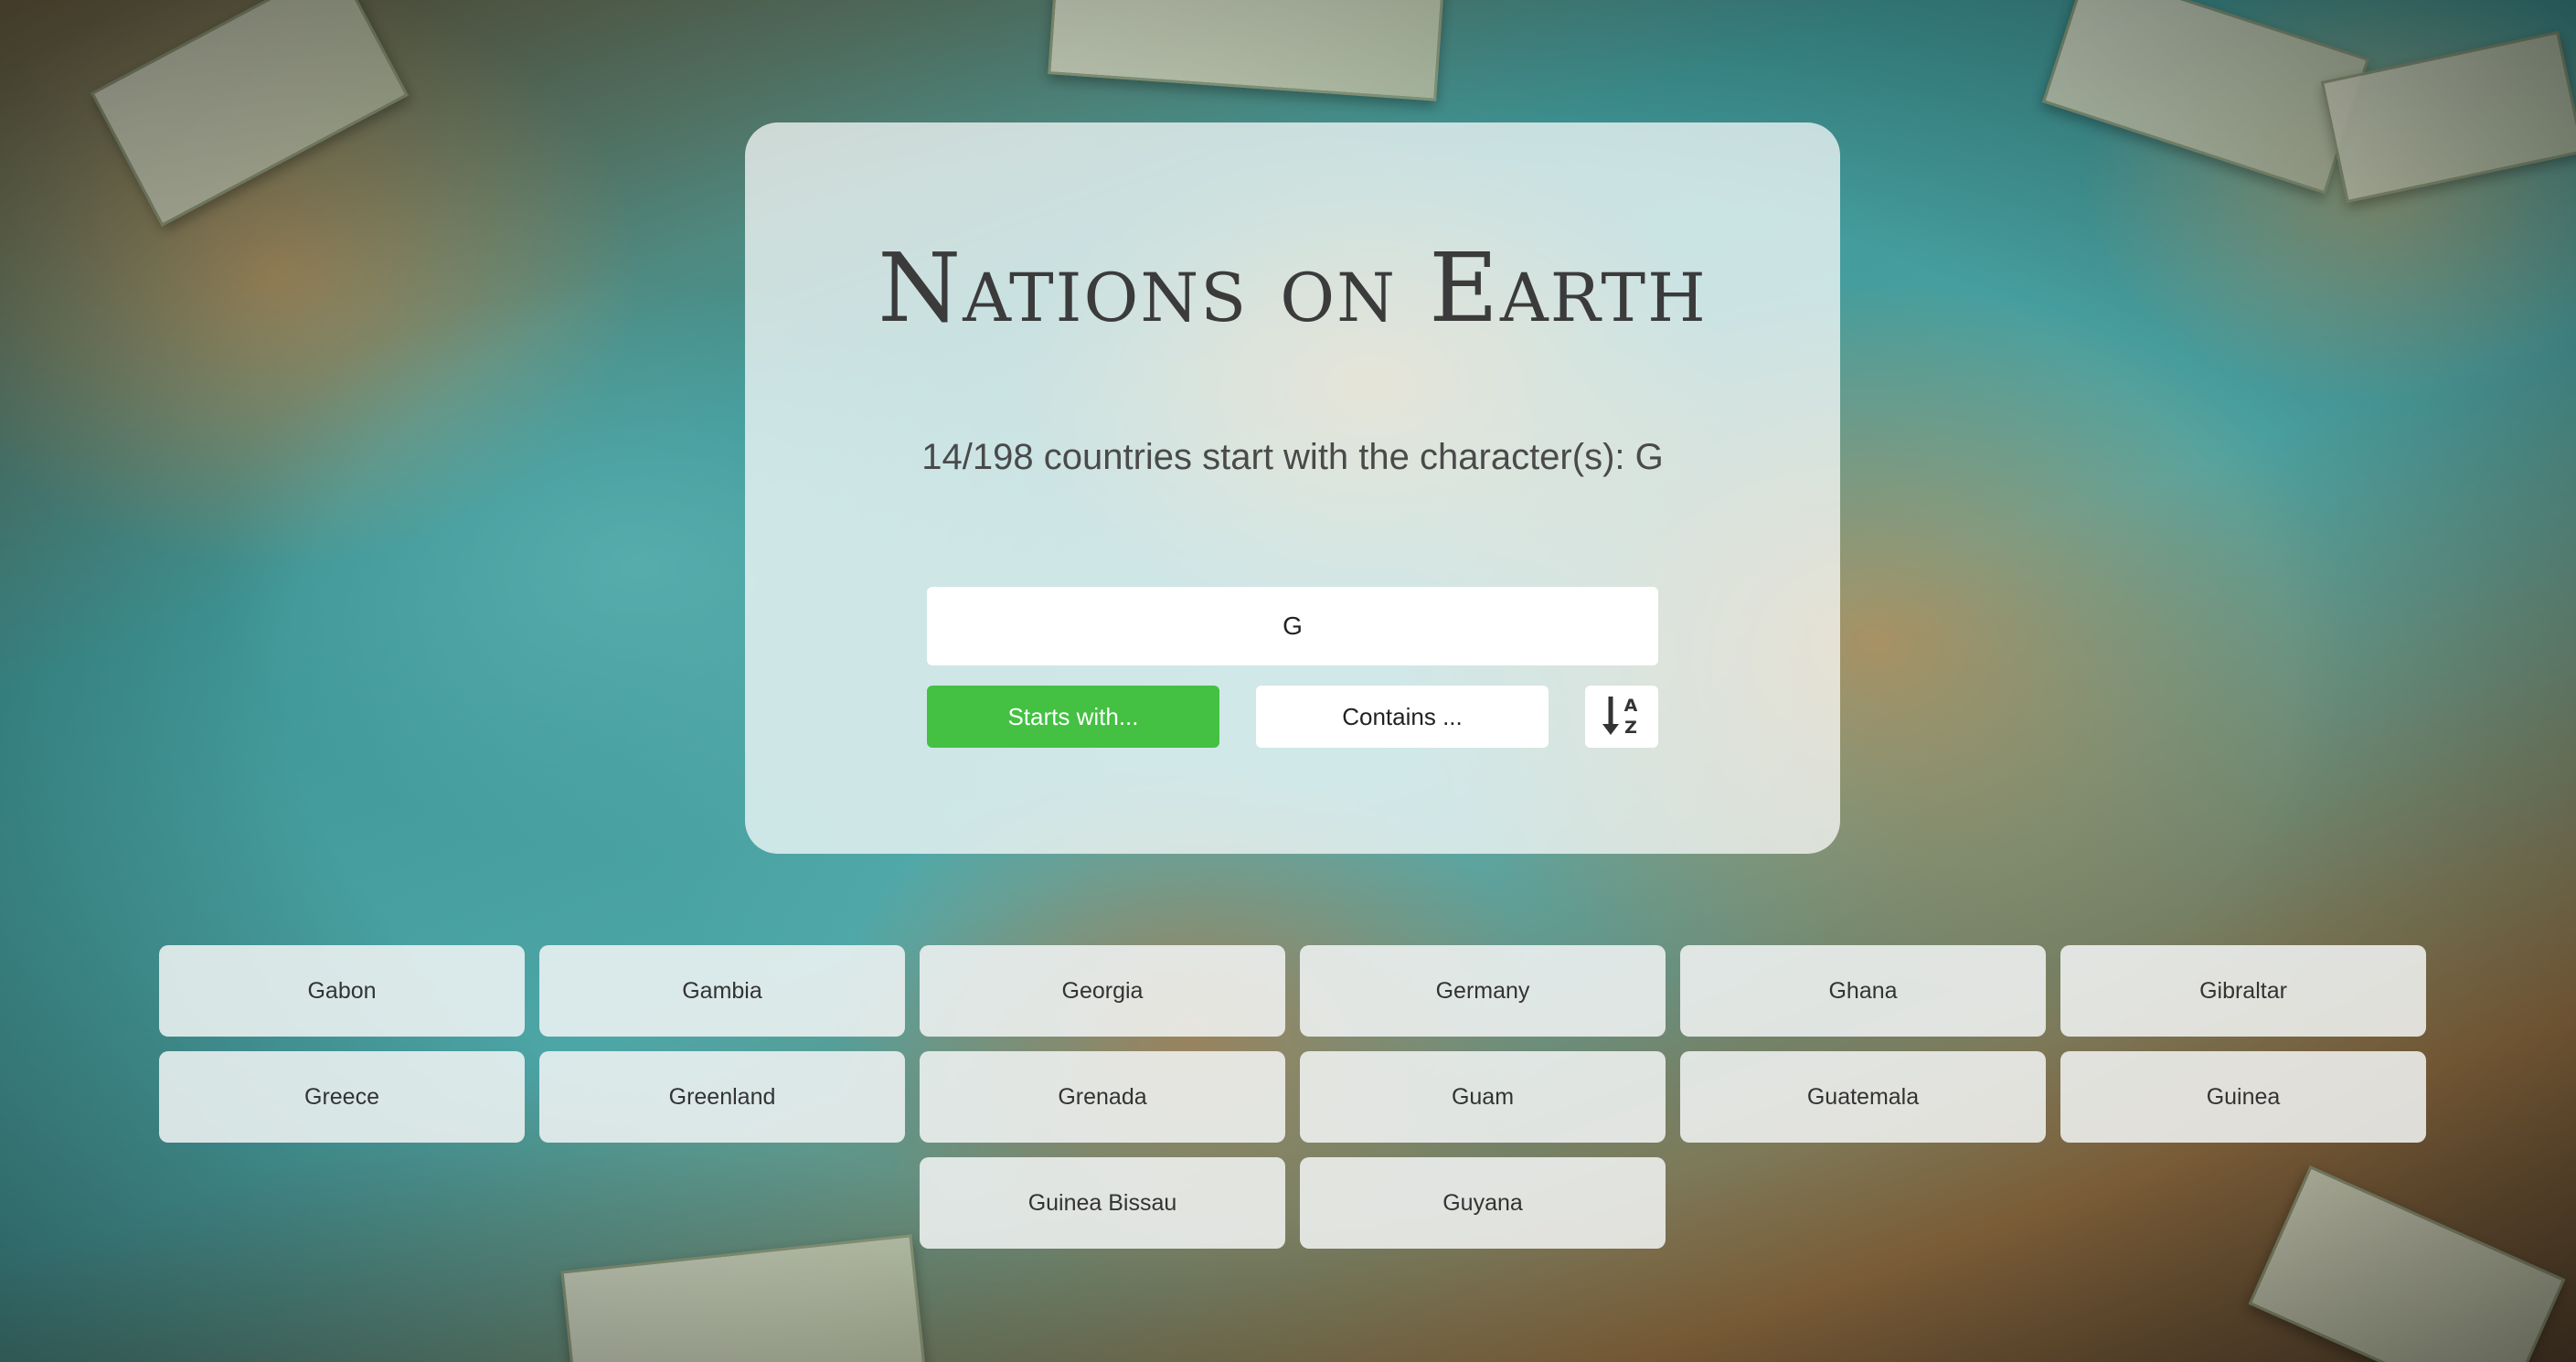 The image size is (2576, 1362). Describe the element at coordinates (2243, 991) in the screenshot. I see `country-card: Gibraltar` at that location.